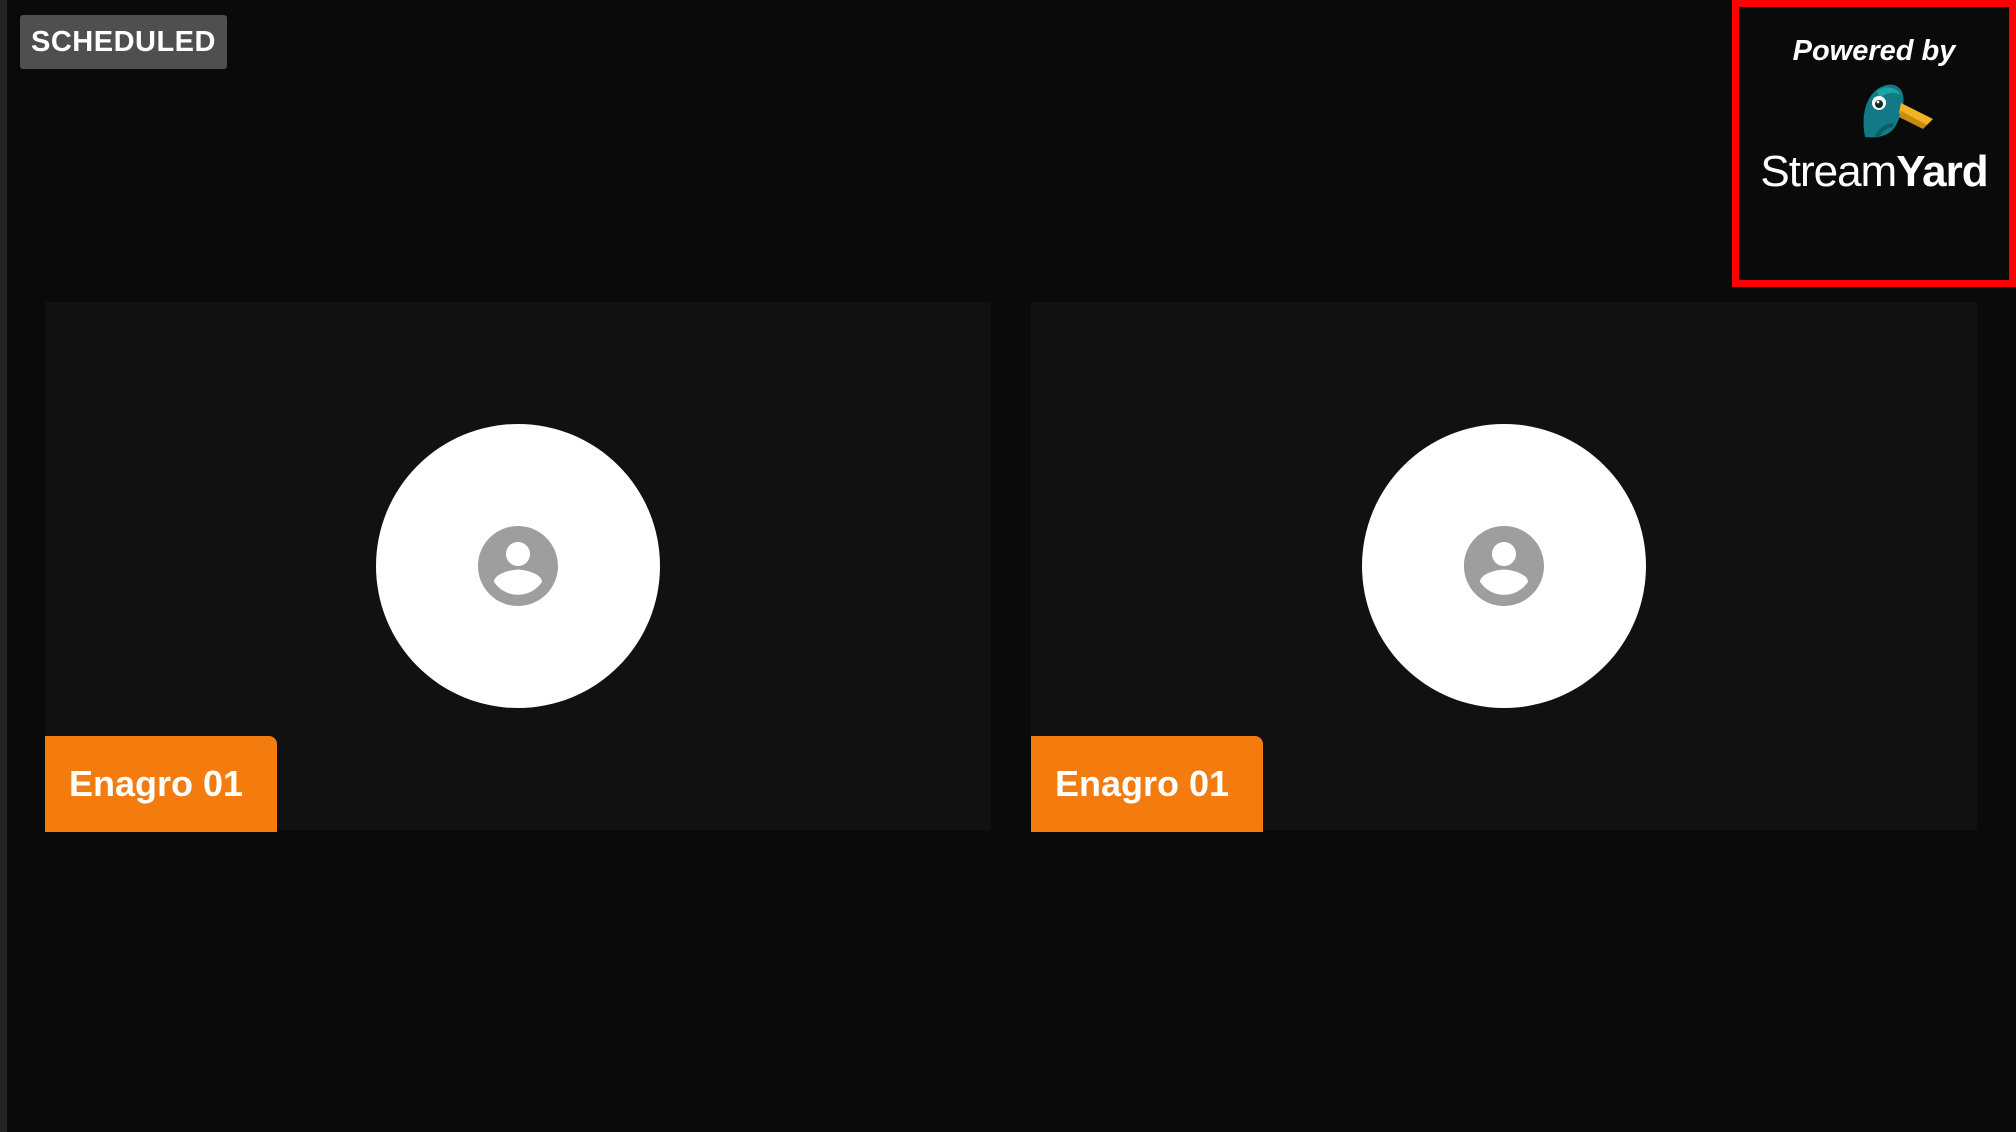  What do you see at coordinates (3, 566) in the screenshot?
I see `left-edge` at bounding box center [3, 566].